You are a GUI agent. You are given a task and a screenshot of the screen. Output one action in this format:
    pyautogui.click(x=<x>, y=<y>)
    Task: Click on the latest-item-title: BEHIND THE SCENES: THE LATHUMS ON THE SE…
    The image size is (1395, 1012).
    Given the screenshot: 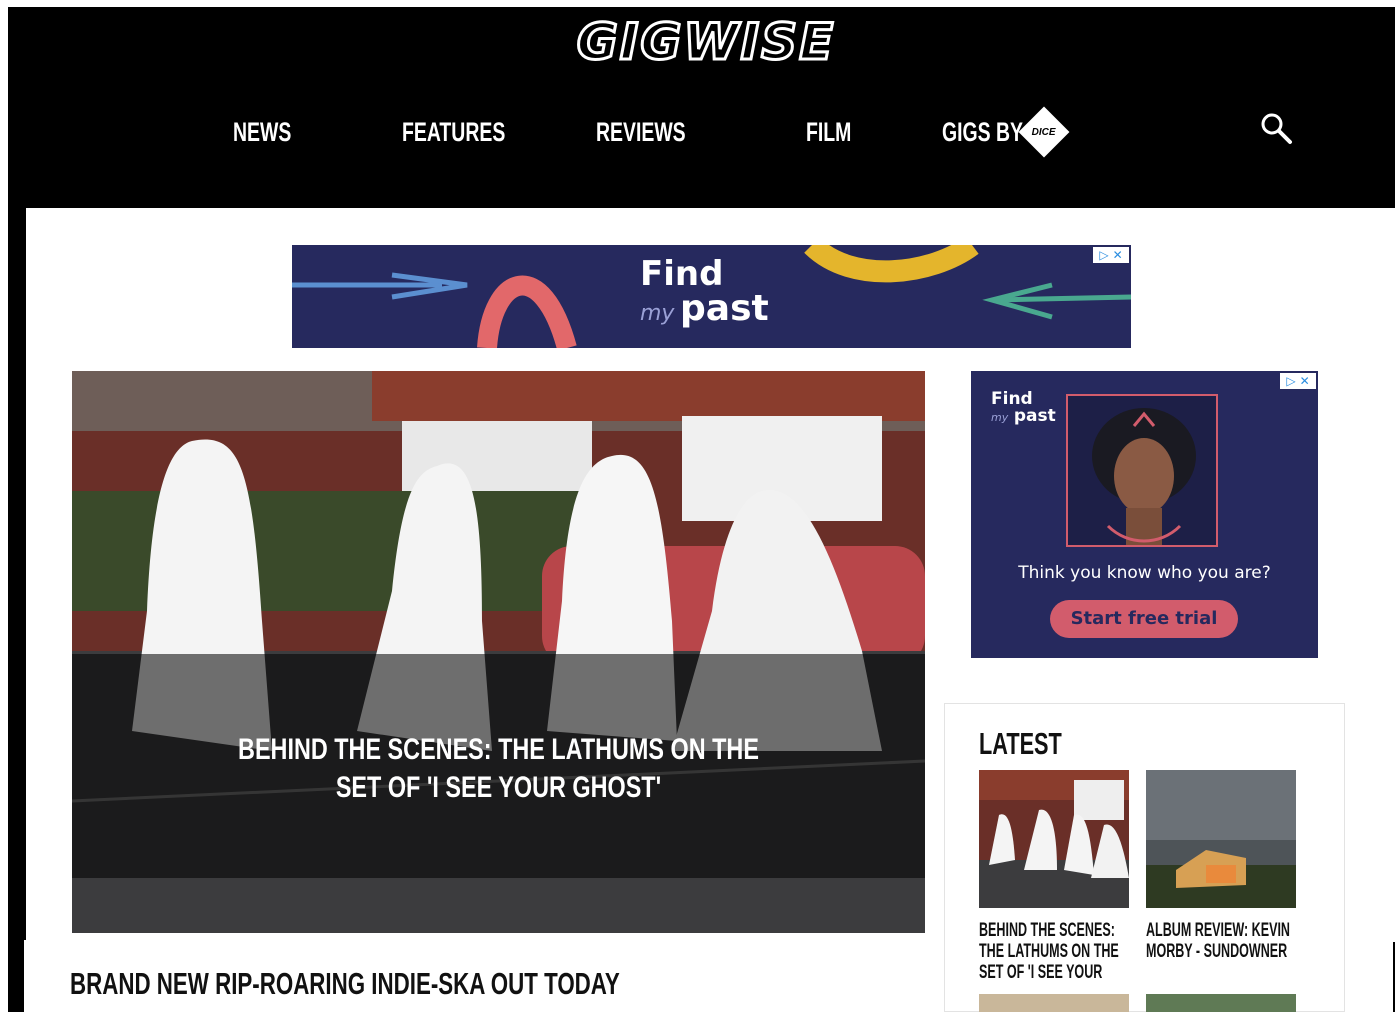 What is the action you would take?
    pyautogui.click(x=1053, y=951)
    